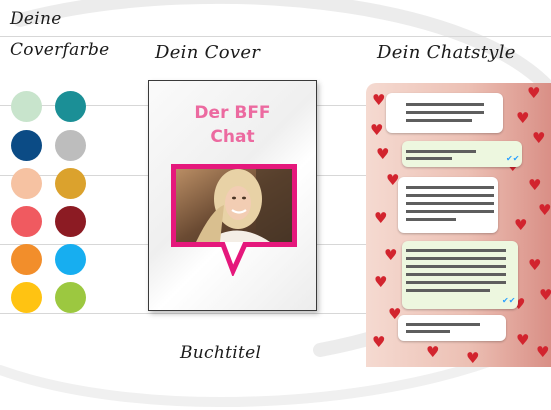 Image resolution: width=551 pixels, height=410 pixels. Describe the element at coordinates (70, 297) in the screenshot. I see `color-swatch-lime` at that location.